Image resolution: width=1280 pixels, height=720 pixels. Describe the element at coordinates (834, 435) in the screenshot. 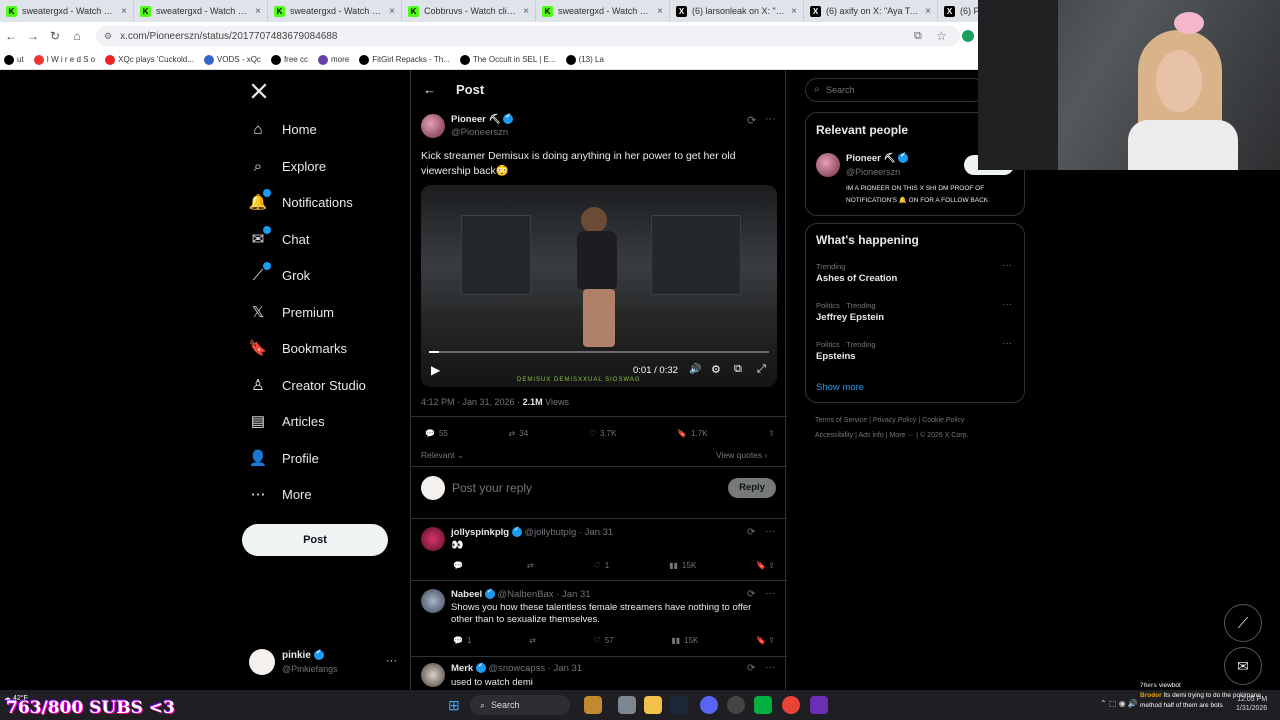

I see `footer-link: Accessibility` at that location.